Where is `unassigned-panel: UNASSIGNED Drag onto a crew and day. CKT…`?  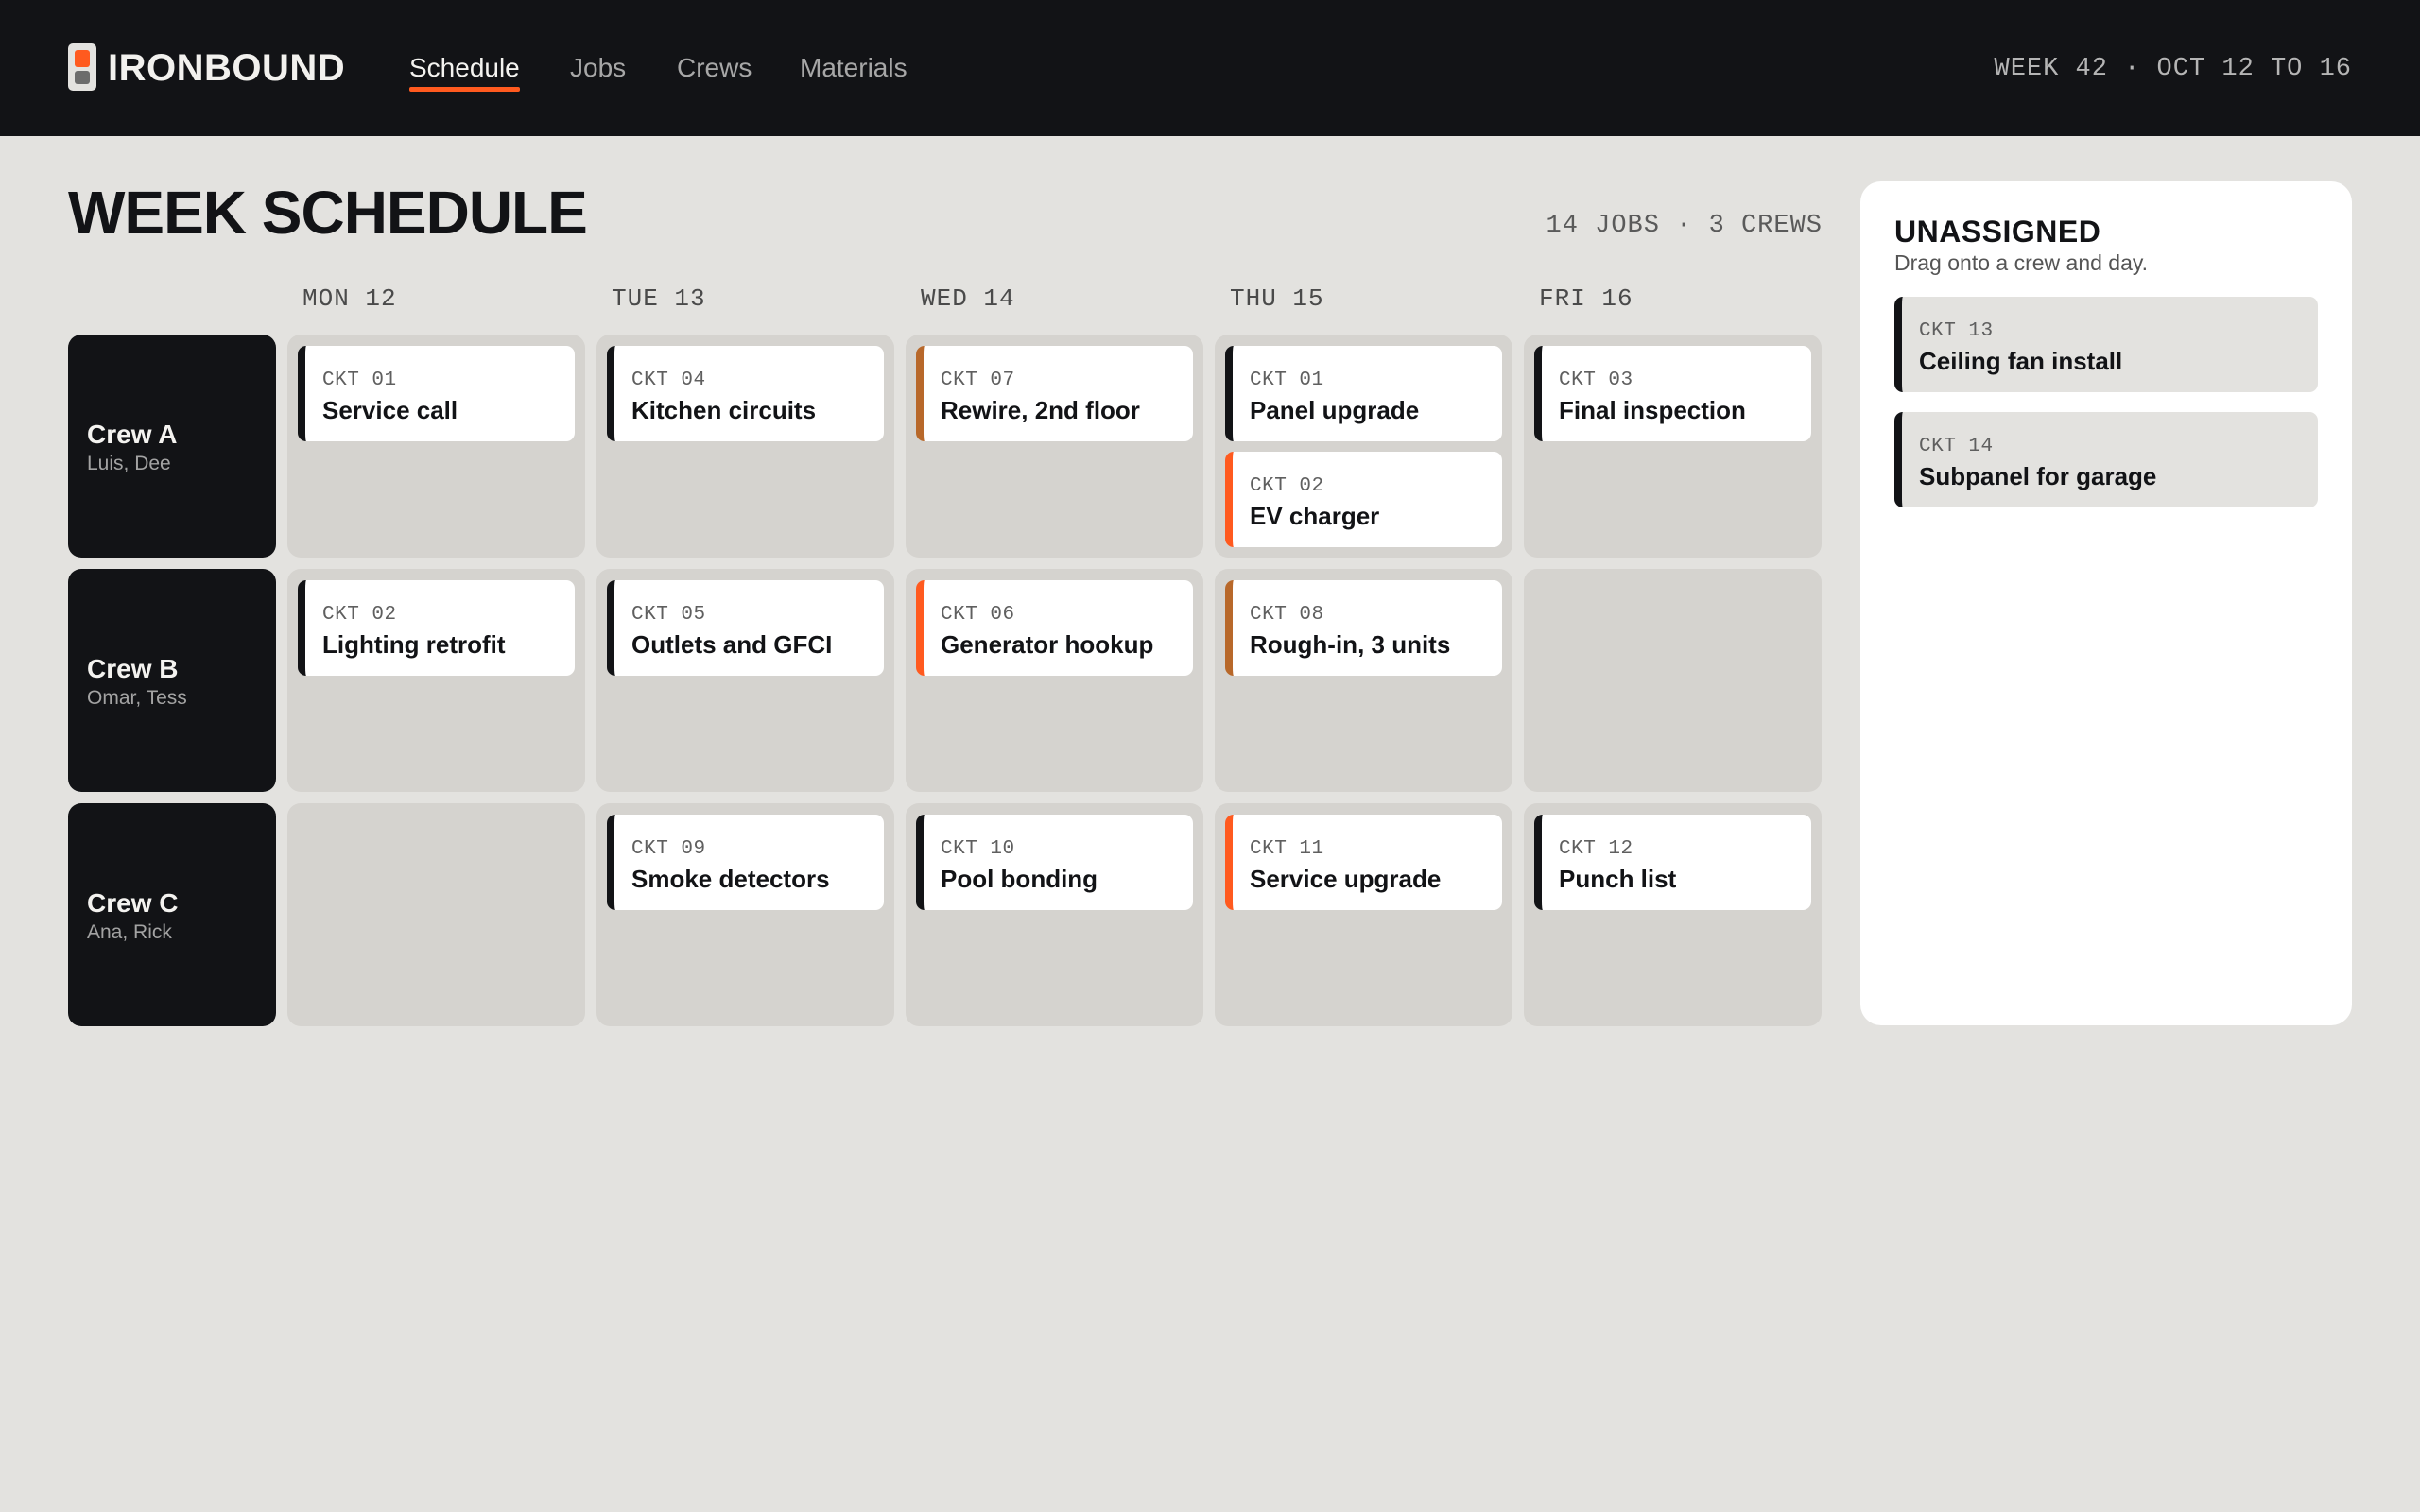
unassigned-panel: UNASSIGNED Drag onto a crew and day. CKT… is located at coordinates (2106, 603).